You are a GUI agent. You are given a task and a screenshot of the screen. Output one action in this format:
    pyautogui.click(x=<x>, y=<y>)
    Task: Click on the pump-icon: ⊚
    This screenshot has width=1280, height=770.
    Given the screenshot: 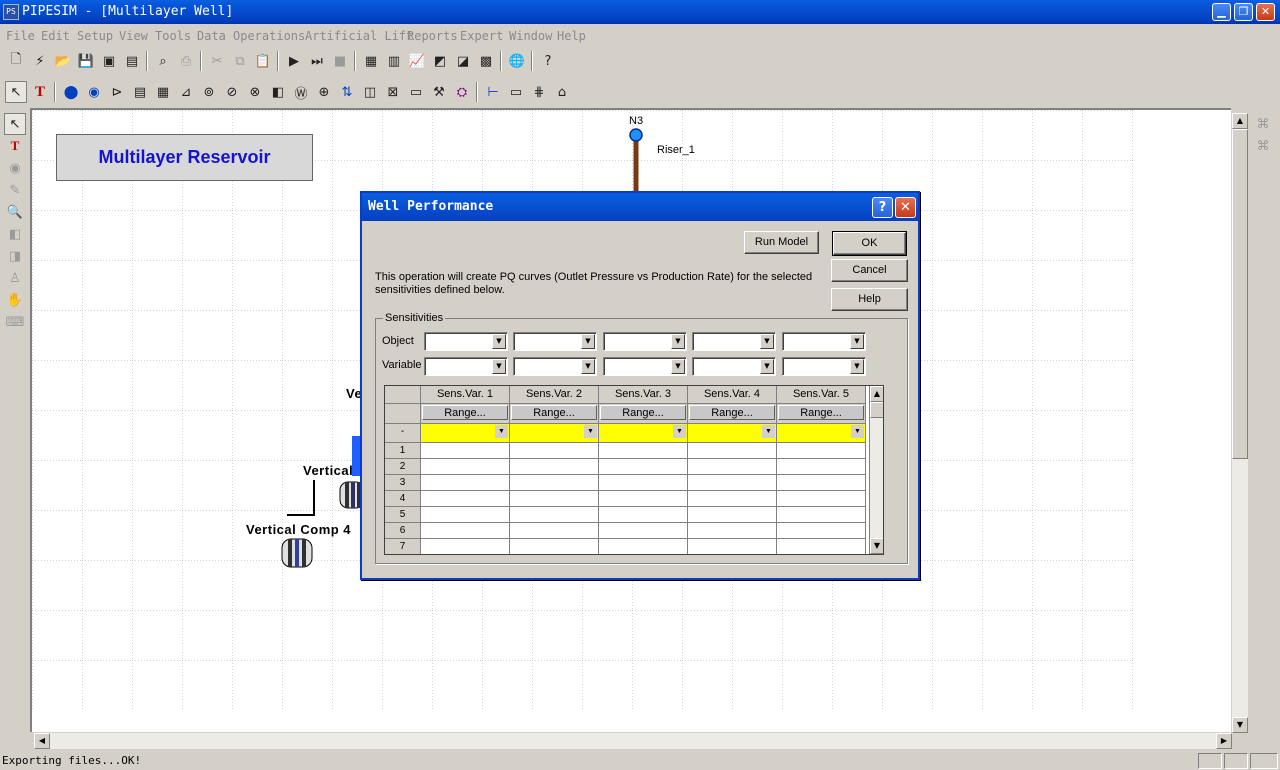 What is the action you would take?
    pyautogui.click(x=209, y=92)
    